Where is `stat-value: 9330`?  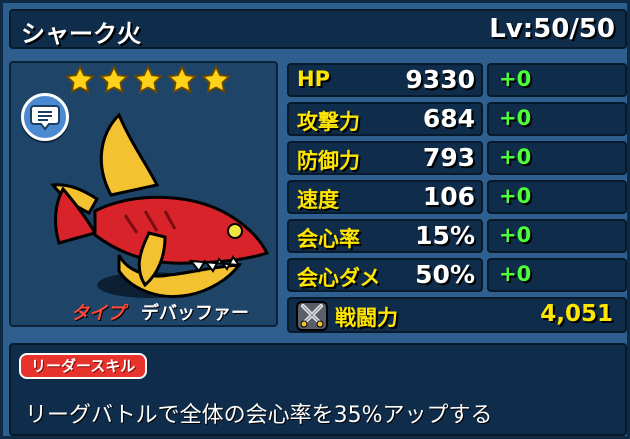
stat-value: 9330 is located at coordinates (440, 79).